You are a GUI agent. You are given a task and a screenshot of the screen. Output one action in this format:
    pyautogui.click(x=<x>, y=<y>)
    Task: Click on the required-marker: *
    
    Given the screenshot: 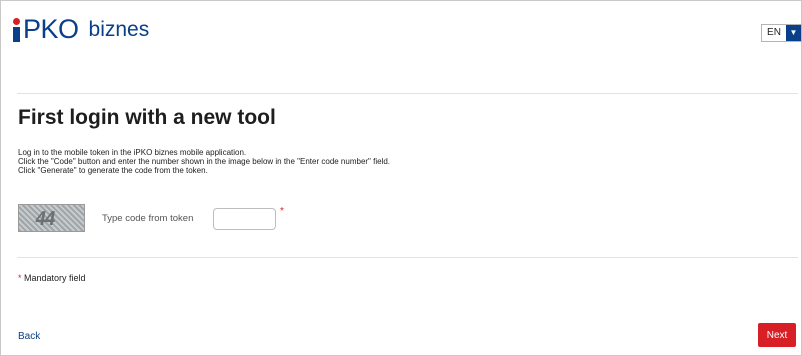 What is the action you would take?
    pyautogui.click(x=282, y=211)
    